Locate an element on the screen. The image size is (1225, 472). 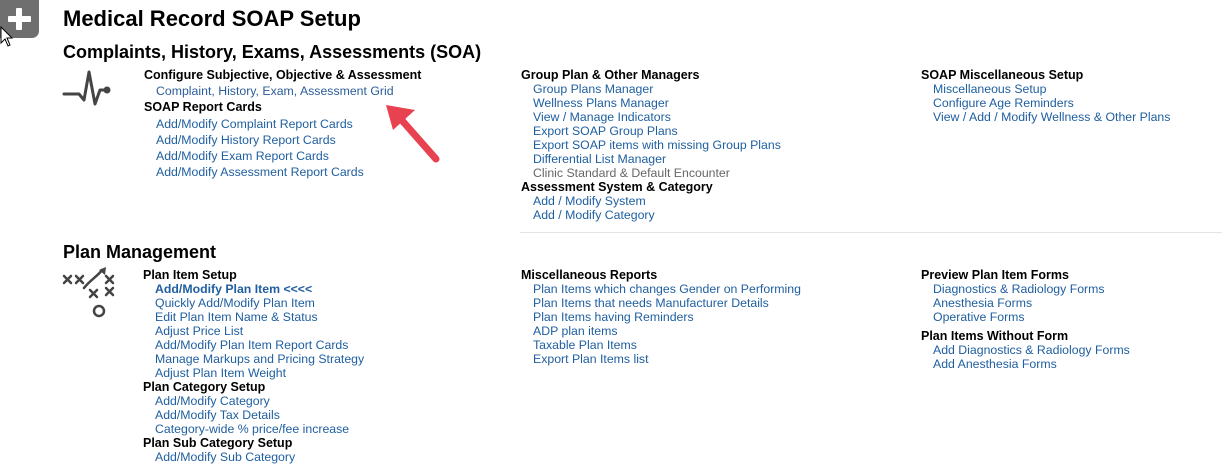
quickly-add-modify-plan-item-link: Quickly Add/Modify Plan Item is located at coordinates (235, 303).